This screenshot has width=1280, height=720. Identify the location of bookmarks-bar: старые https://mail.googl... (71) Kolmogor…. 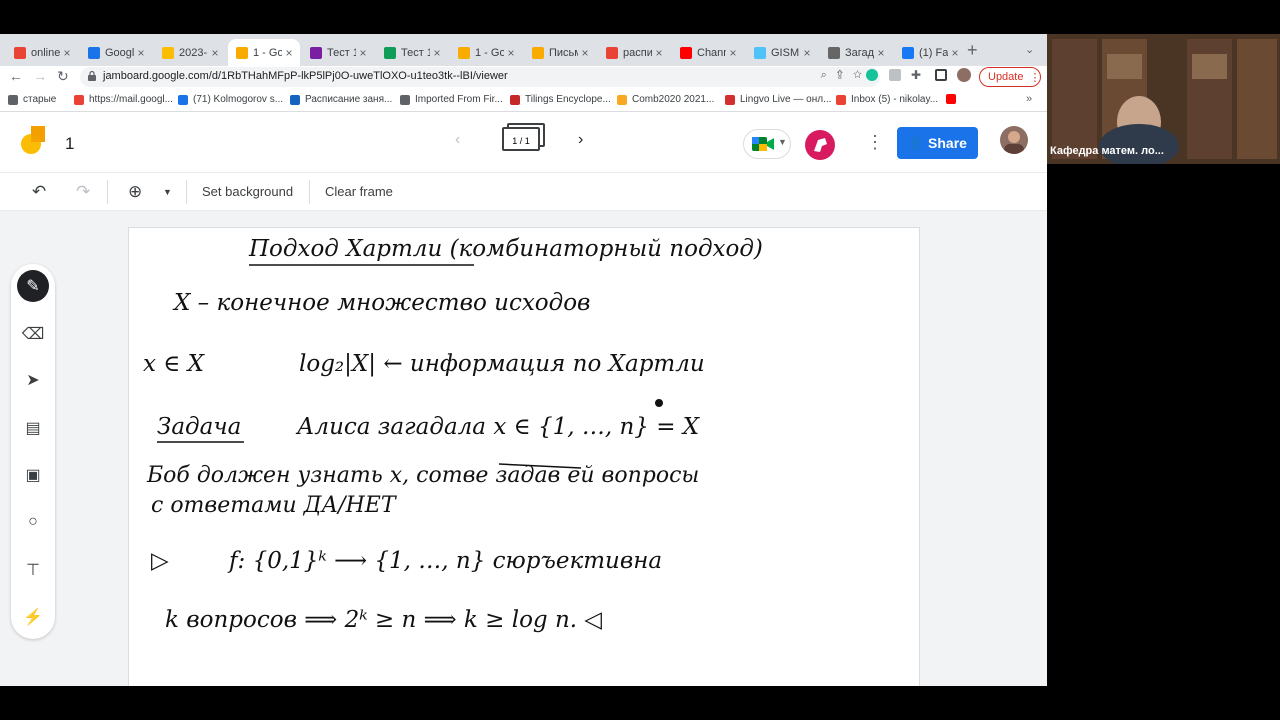
(523, 101).